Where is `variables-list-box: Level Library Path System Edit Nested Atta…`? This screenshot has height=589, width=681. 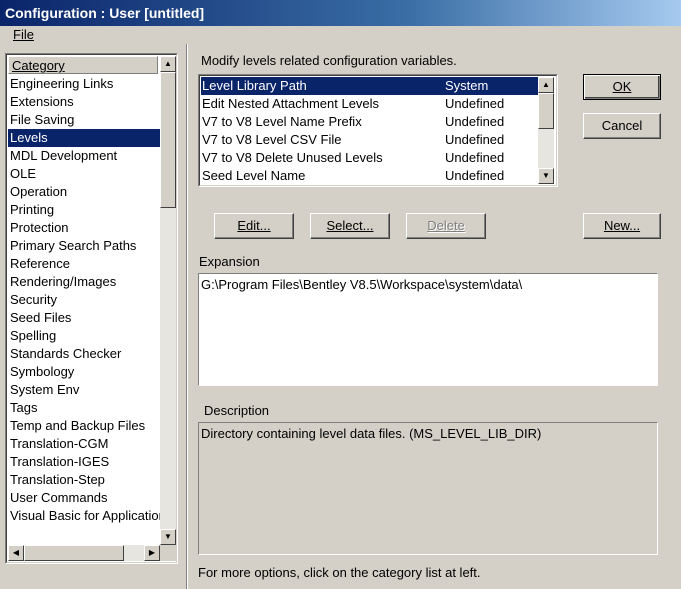
variables-list-box: Level Library Path System Edit Nested Atta… is located at coordinates (378, 130).